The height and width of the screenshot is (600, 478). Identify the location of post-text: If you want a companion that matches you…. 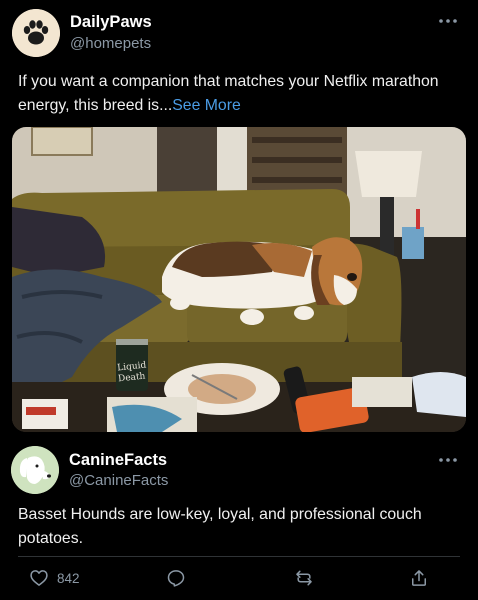
(238, 94).